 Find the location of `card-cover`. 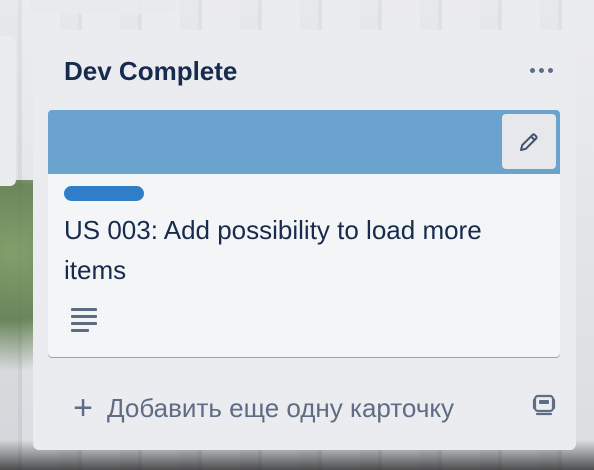

card-cover is located at coordinates (304, 142).